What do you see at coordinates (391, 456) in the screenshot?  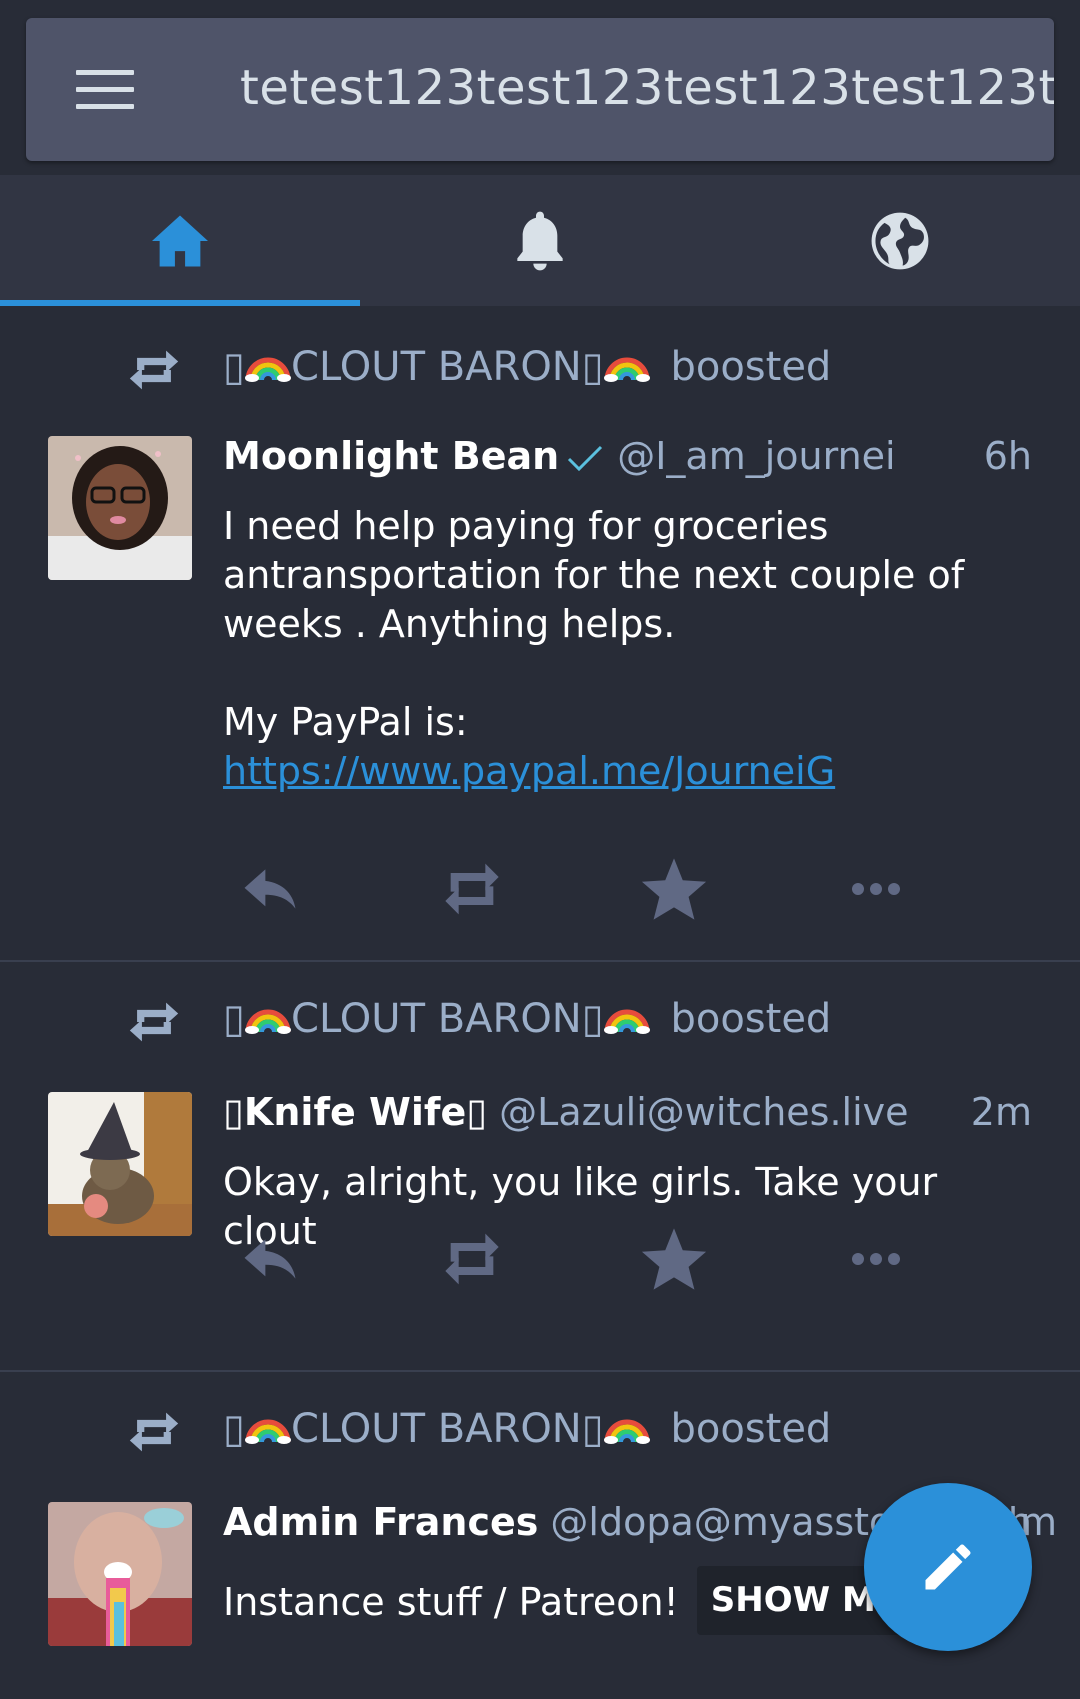 I see `display-name: Moonlight Bean` at bounding box center [391, 456].